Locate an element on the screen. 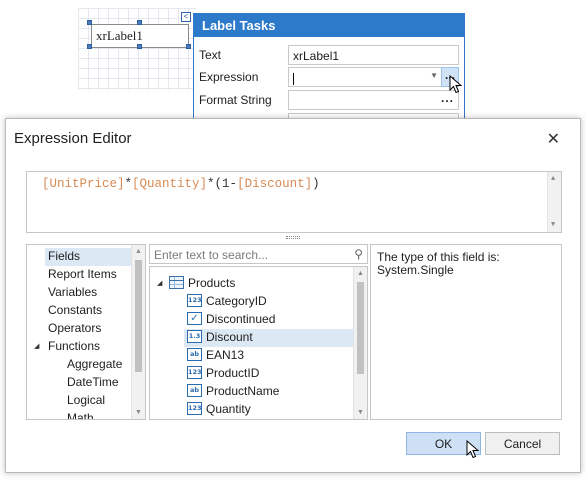  tree-item-discount: Discount is located at coordinates (229, 338).